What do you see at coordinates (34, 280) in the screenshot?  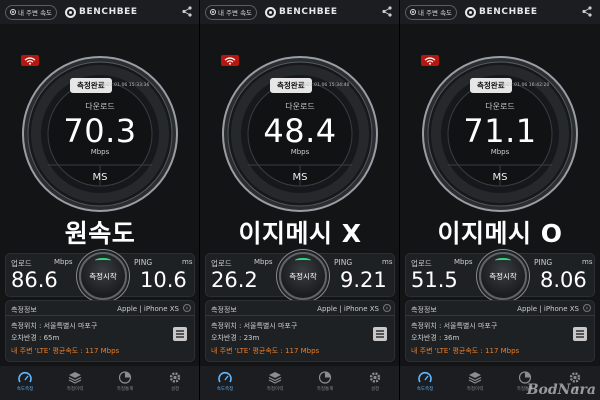 I see `upload-speed-value: 86.6` at bounding box center [34, 280].